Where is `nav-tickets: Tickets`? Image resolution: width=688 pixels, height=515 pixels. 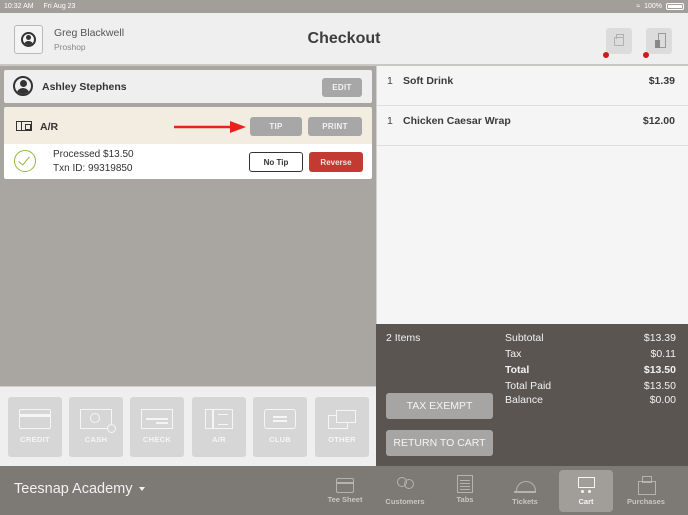
nav-tickets: Tickets is located at coordinates (525, 491).